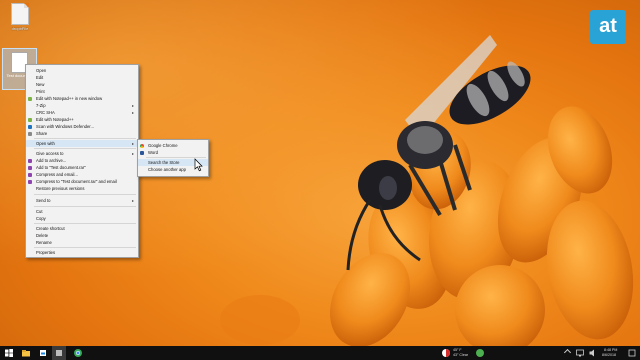 The height and width of the screenshot is (360, 640). What do you see at coordinates (457, 350) in the screenshot?
I see `weather-temp: 45° F` at bounding box center [457, 350].